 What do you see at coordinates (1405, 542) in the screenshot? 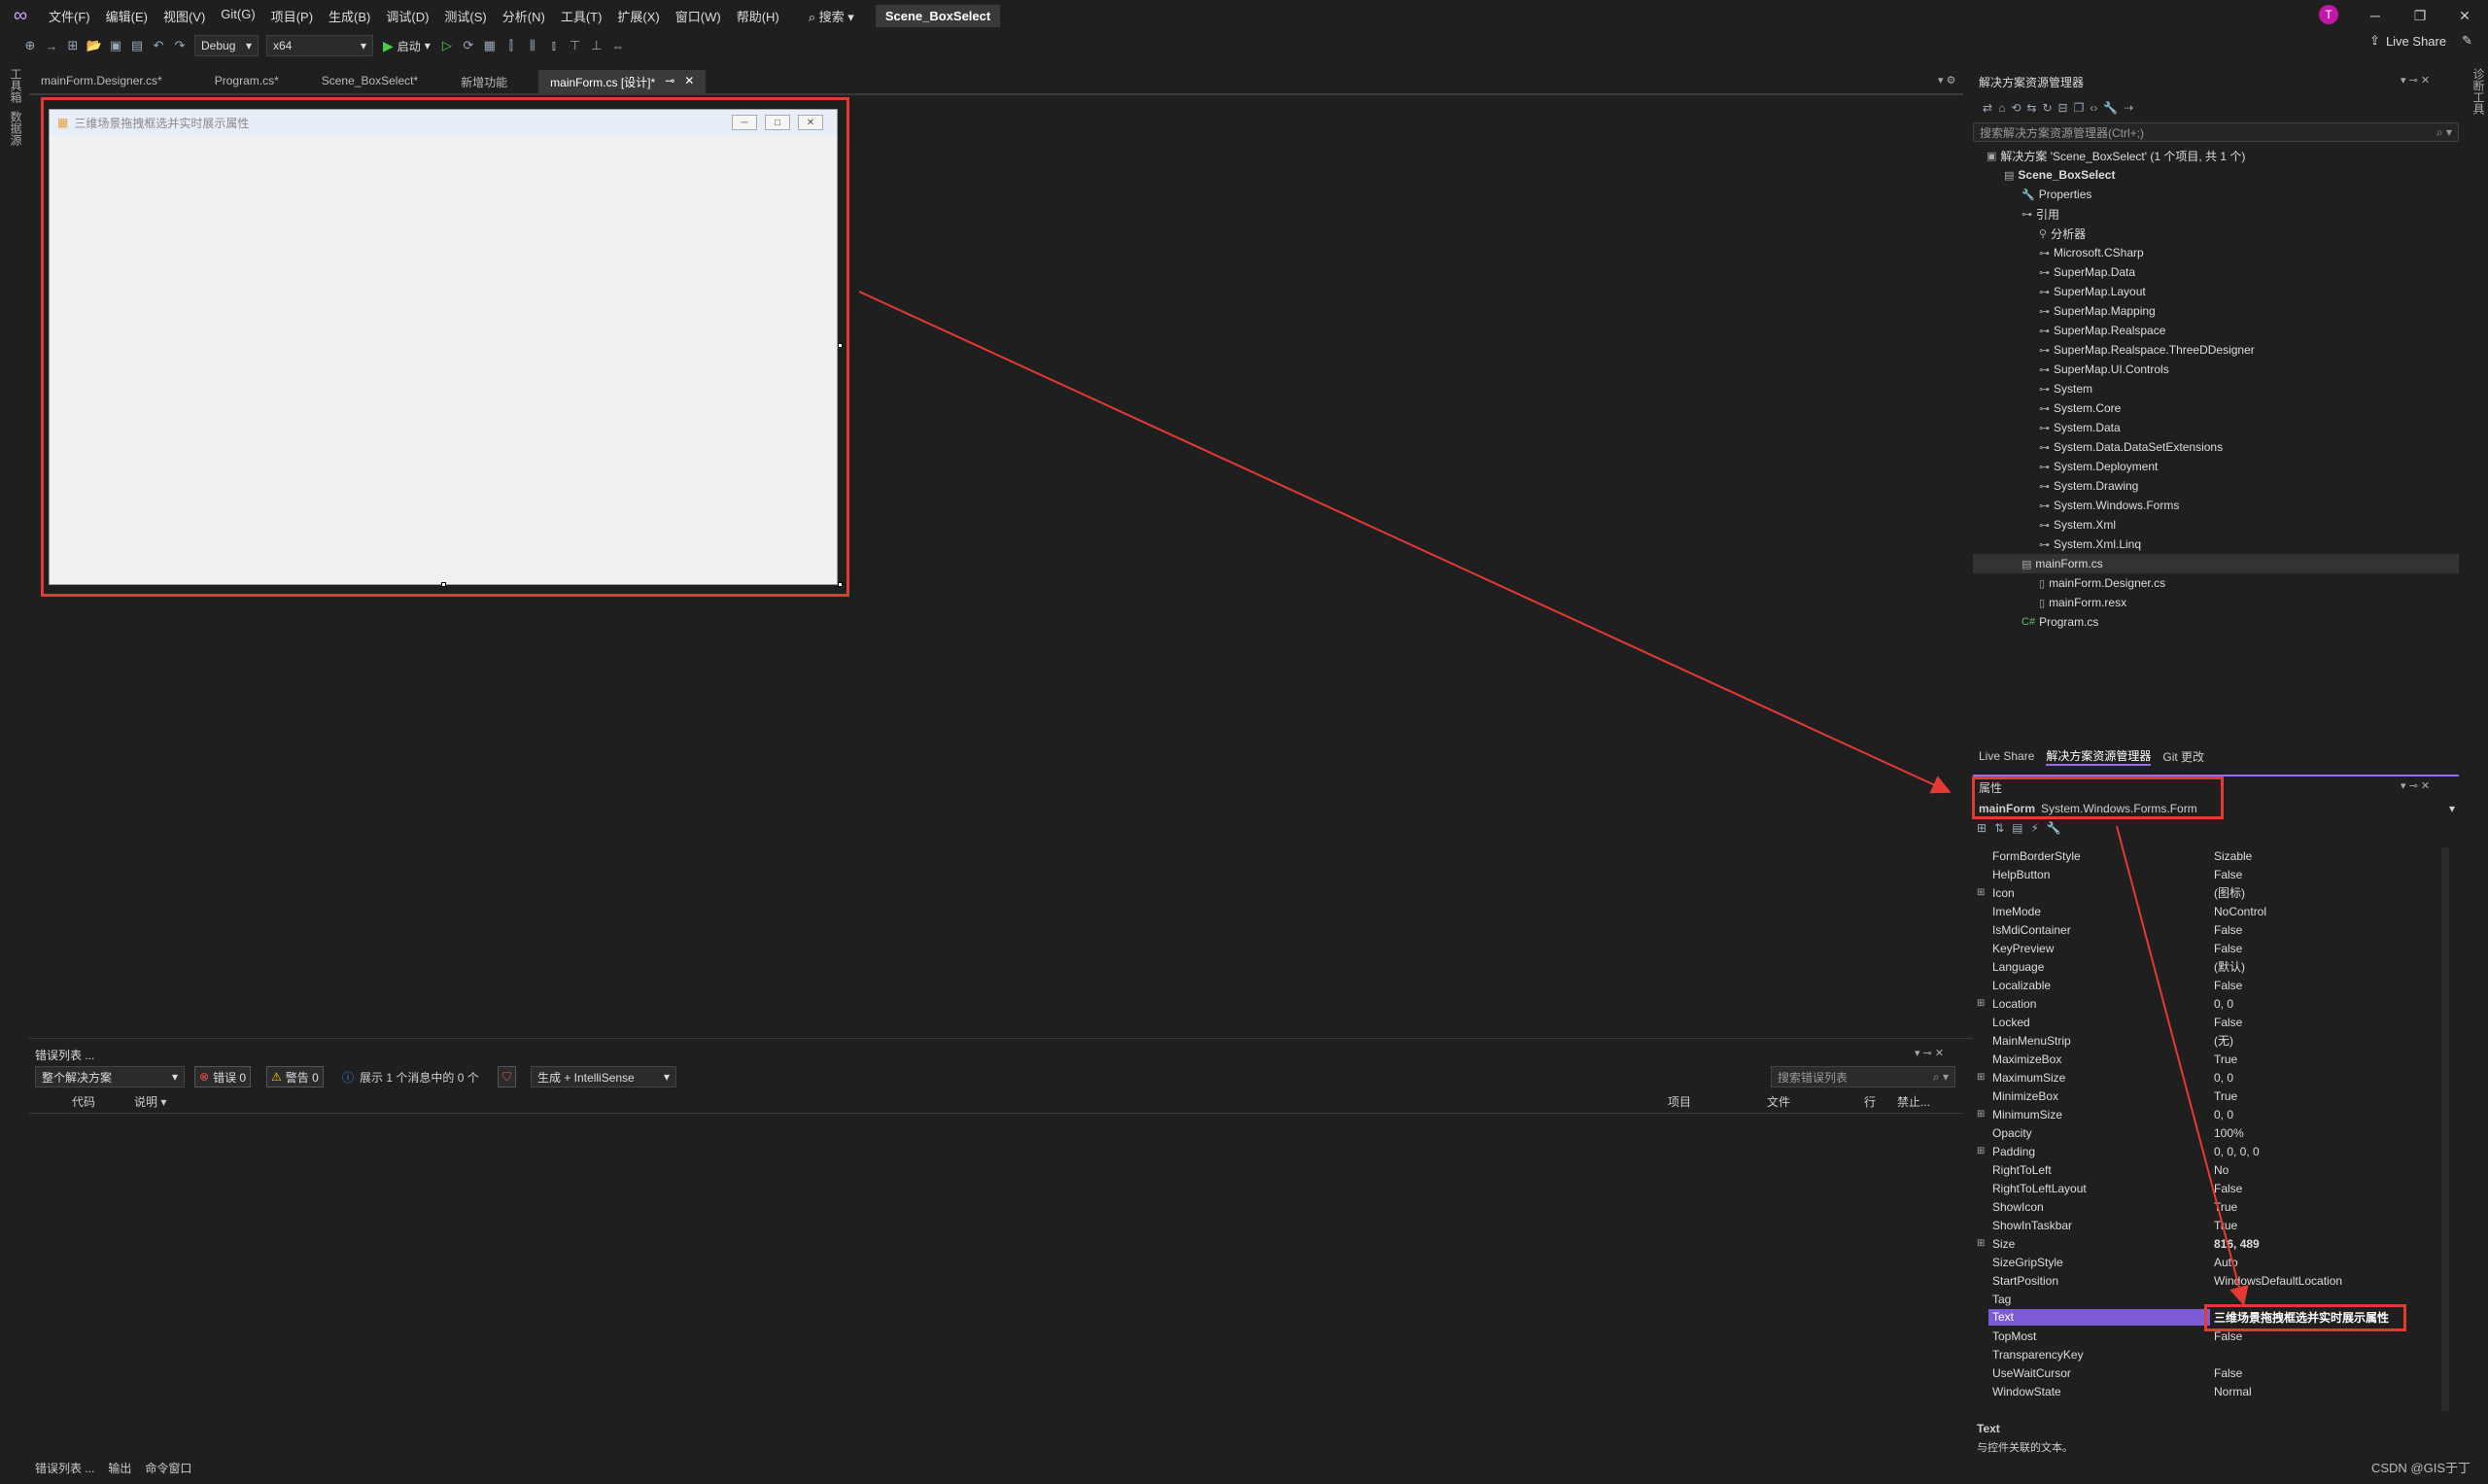
I see `arrow-form-to-props` at bounding box center [1405, 542].